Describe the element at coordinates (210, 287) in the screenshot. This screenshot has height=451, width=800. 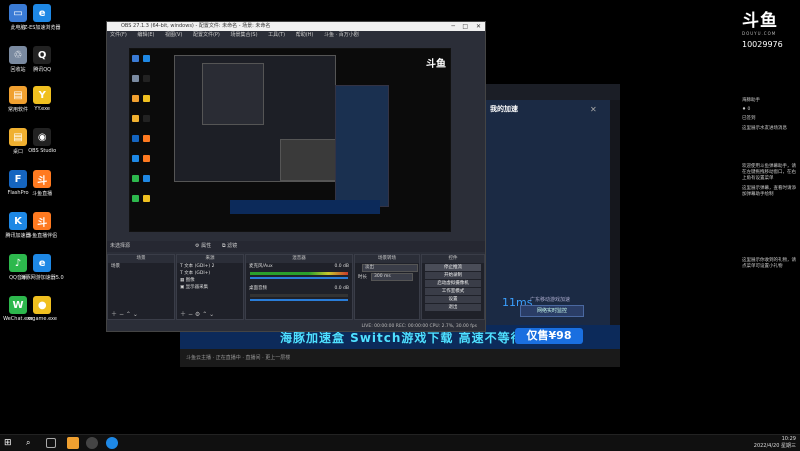
I see `source-item: ▣ 显示器采集` at that location.